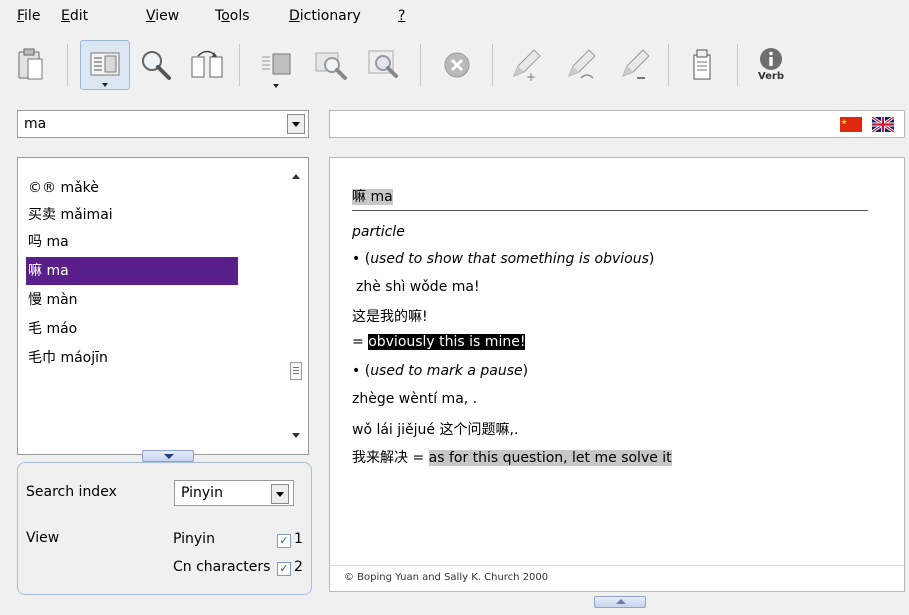 The width and height of the screenshot is (909, 615). Describe the element at coordinates (550, 458) in the screenshot. I see `example-2-translation: as for this question, let me solve it` at that location.